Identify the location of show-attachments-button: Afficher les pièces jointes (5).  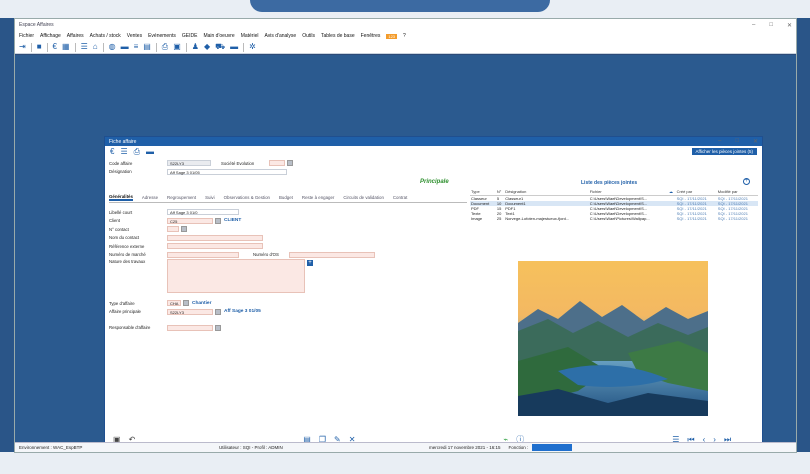
(724, 151).